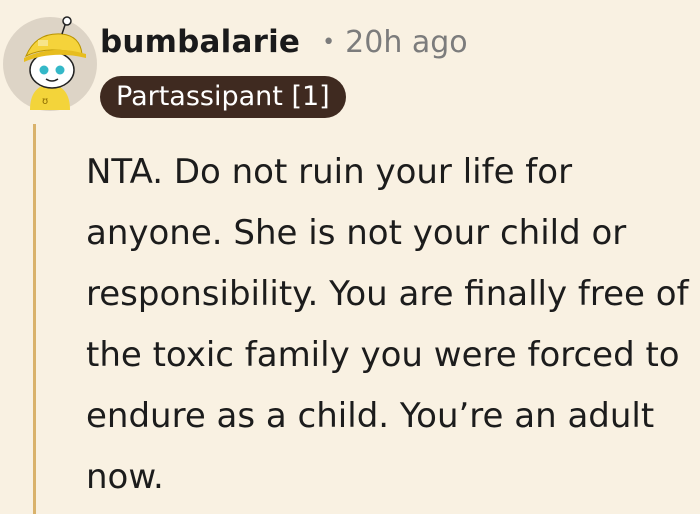  I want to click on comment-header: bumbalarie • 20h ago, so click(284, 42).